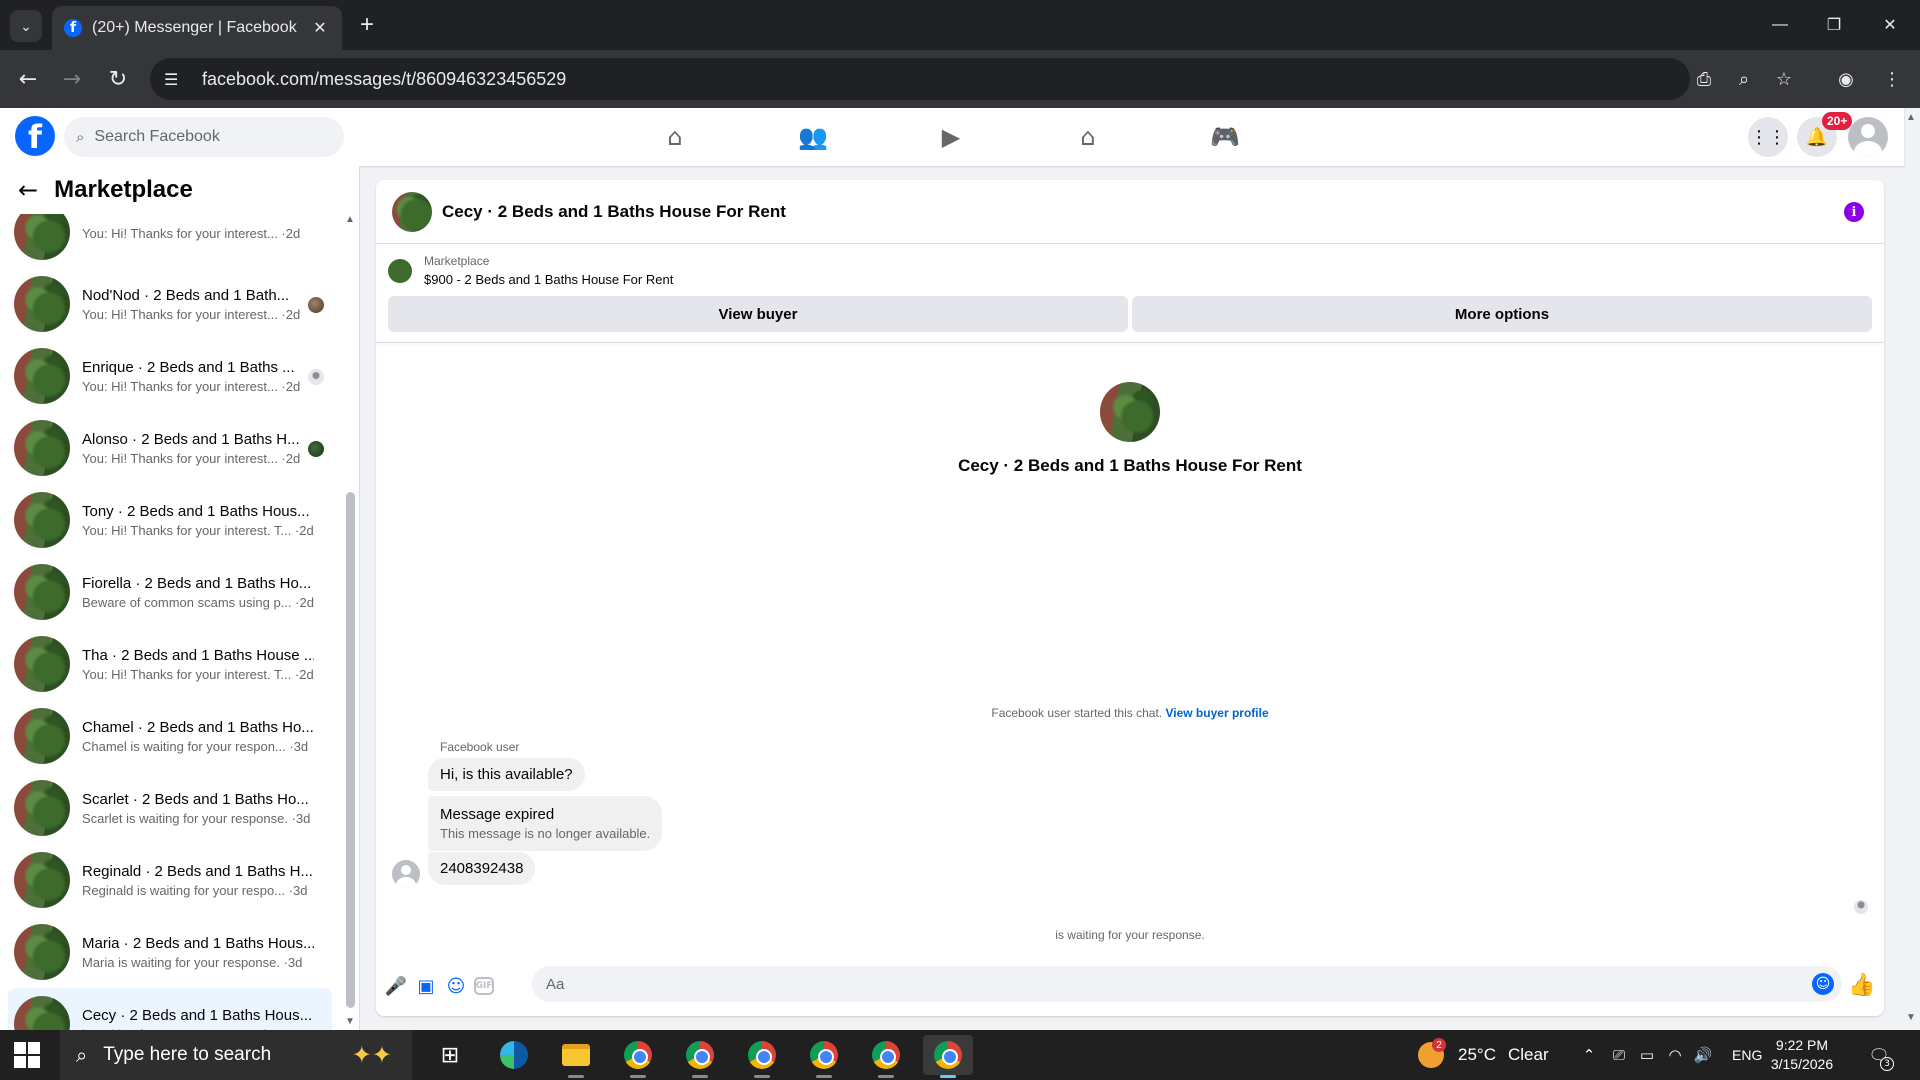 The height and width of the screenshot is (1080, 1920). Describe the element at coordinates (1704, 79) in the screenshot. I see `install-app-icon: ⎙` at that location.